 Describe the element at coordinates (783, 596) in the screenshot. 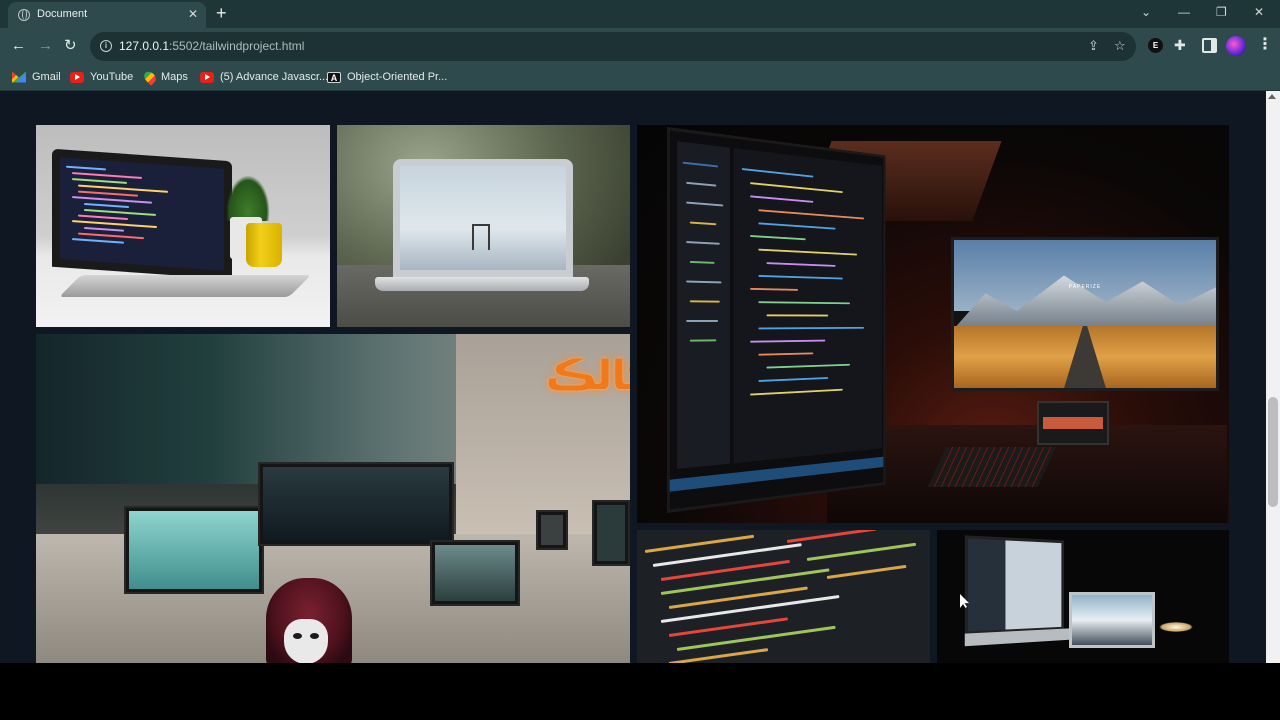

I see `code-closeup-photo` at that location.